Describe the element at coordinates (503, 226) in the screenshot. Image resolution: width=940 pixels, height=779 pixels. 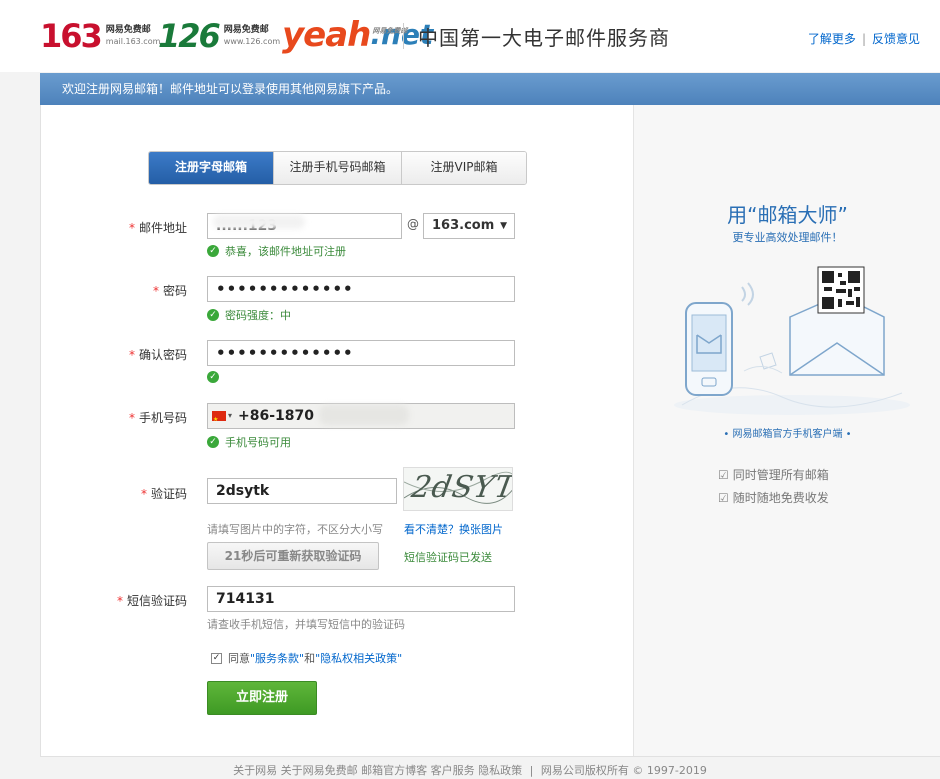
I see `chevron-down-icon: ▼` at that location.